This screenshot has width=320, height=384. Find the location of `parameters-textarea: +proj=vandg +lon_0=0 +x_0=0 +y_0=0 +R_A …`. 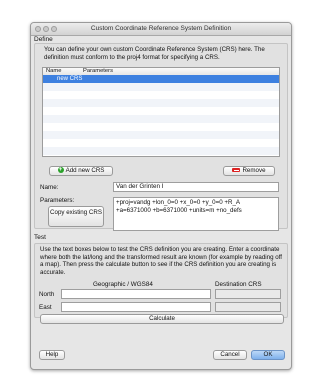

parameters-textarea: +proj=vandg +lon_0=0 +x_0=0 +y_0=0 +R_A … is located at coordinates (196, 214).